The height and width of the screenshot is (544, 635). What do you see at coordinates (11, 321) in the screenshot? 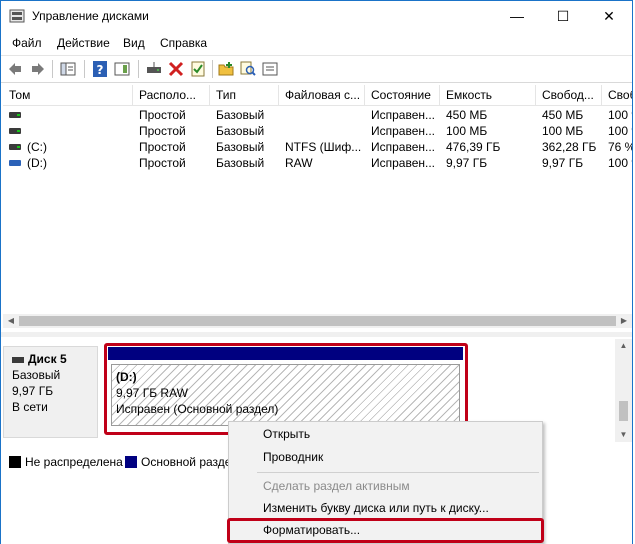
I see `scroll-left-icon: ◀` at bounding box center [11, 321].